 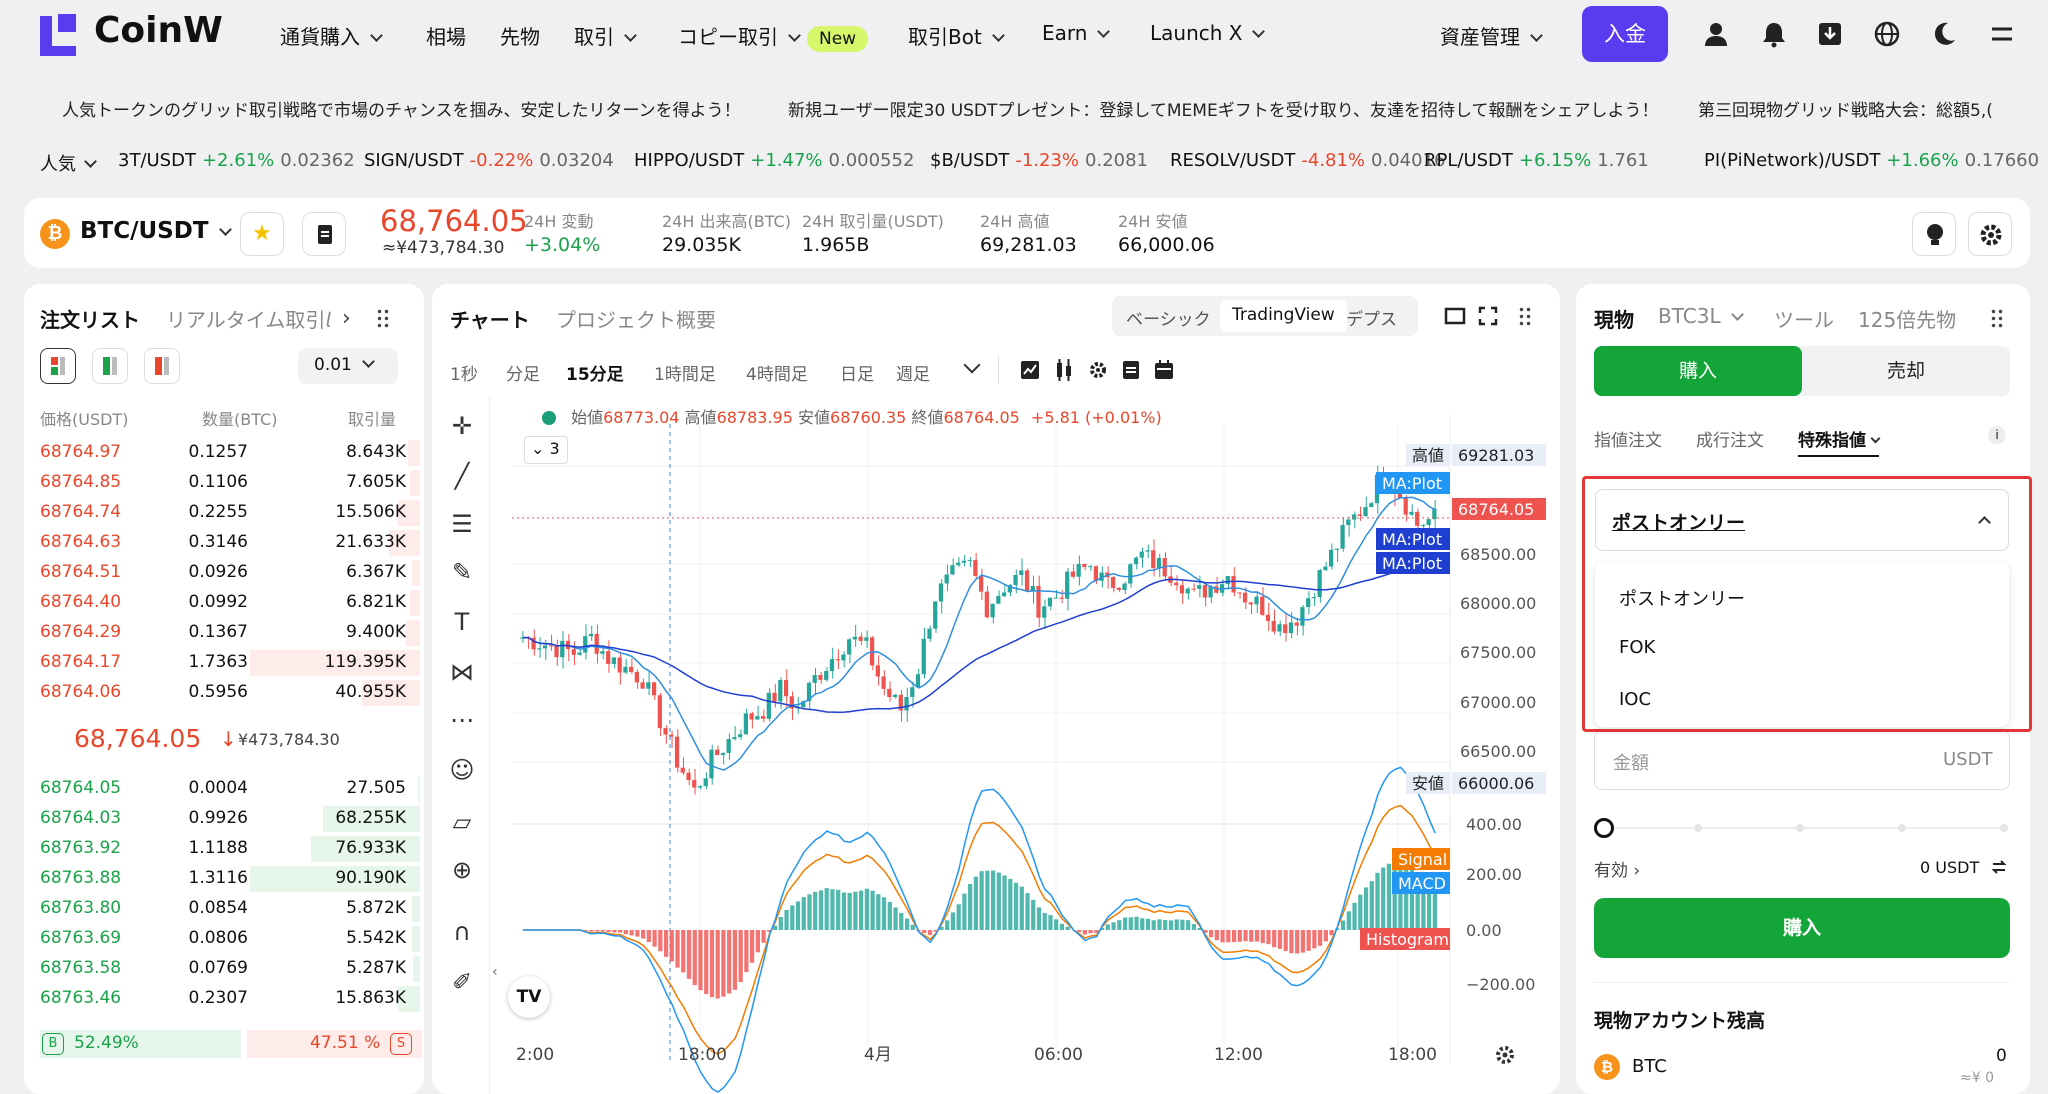 What do you see at coordinates (80, 968) in the screenshot?
I see `orderbook-price: 68763.58` at bounding box center [80, 968].